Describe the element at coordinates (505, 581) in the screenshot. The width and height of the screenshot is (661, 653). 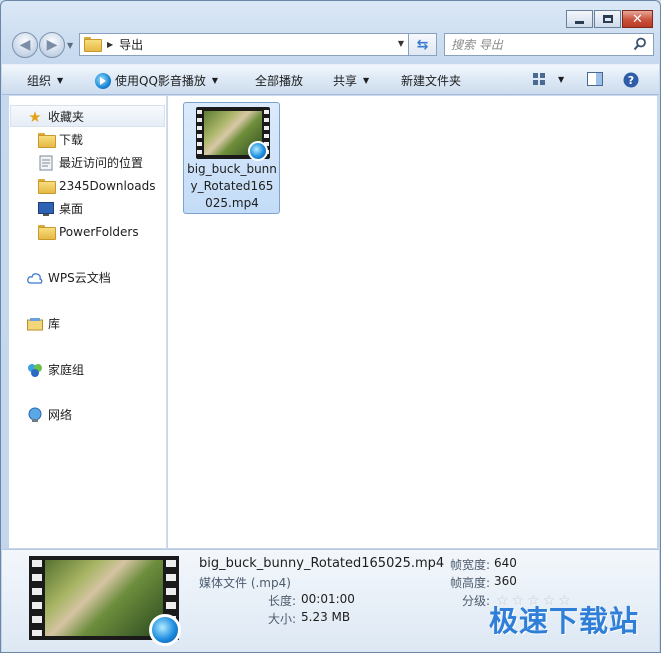
I see `frame-height-value: 360` at that location.